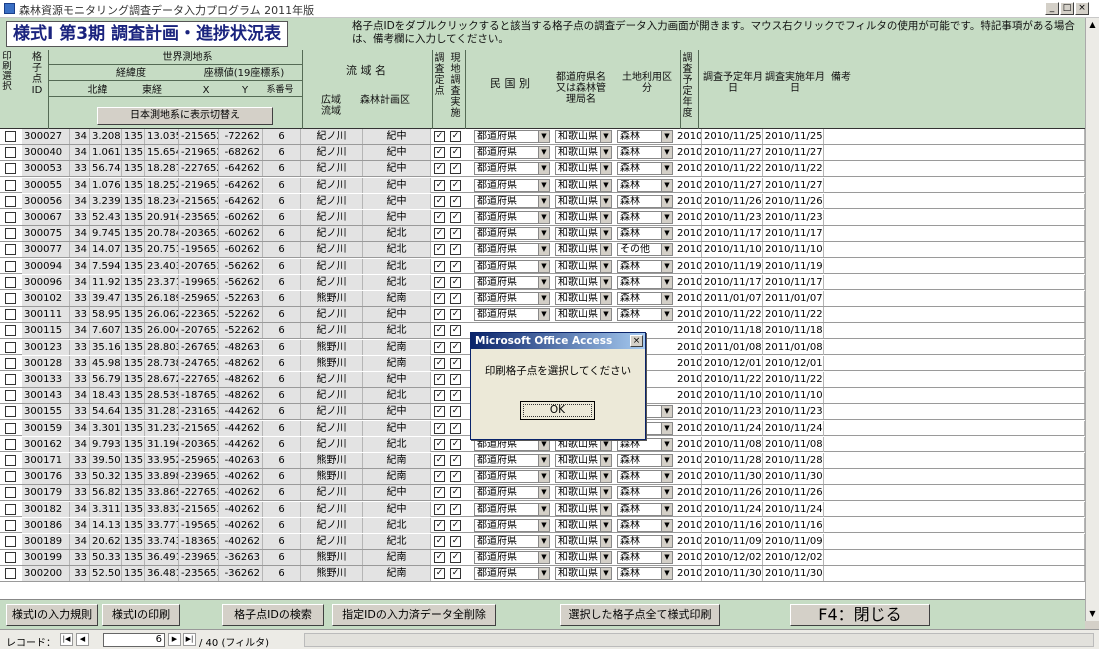  Describe the element at coordinates (82, 639) in the screenshot. I see `prev-record-icon: ◀` at that location.